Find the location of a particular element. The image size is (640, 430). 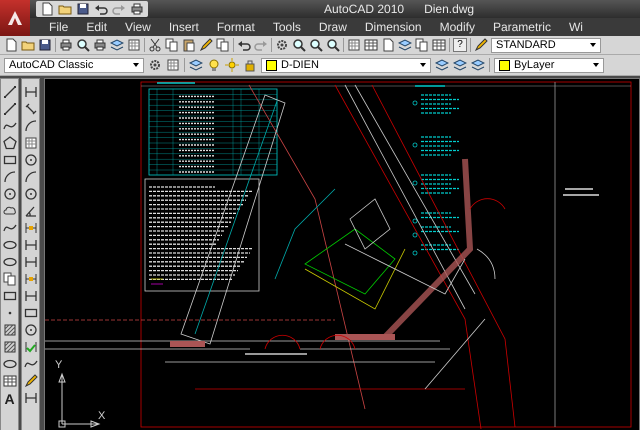

menu-item: View is located at coordinates (138, 27).